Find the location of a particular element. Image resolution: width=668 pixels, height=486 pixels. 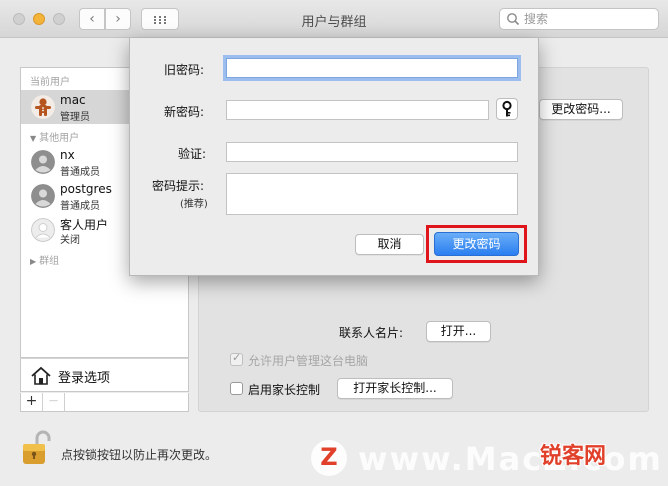

other-users-header: ▼ 其他用户 is located at coordinates (54, 136).